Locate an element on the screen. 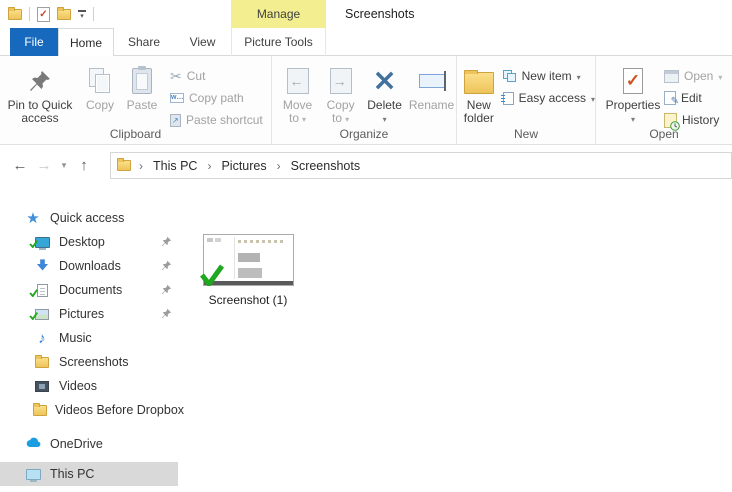 The height and width of the screenshot is (492, 732). sidebar-item-this-pc: This PC is located at coordinates (89, 474).